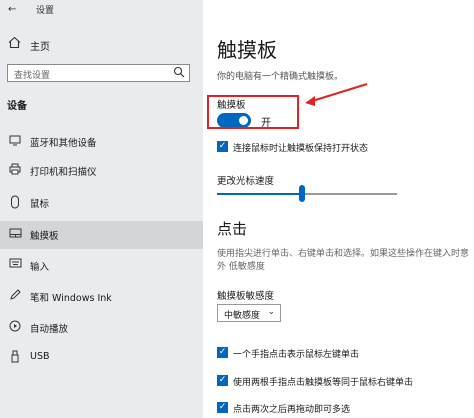 The width and height of the screenshot is (474, 418). I want to click on bluetooth-icon, so click(15, 141).